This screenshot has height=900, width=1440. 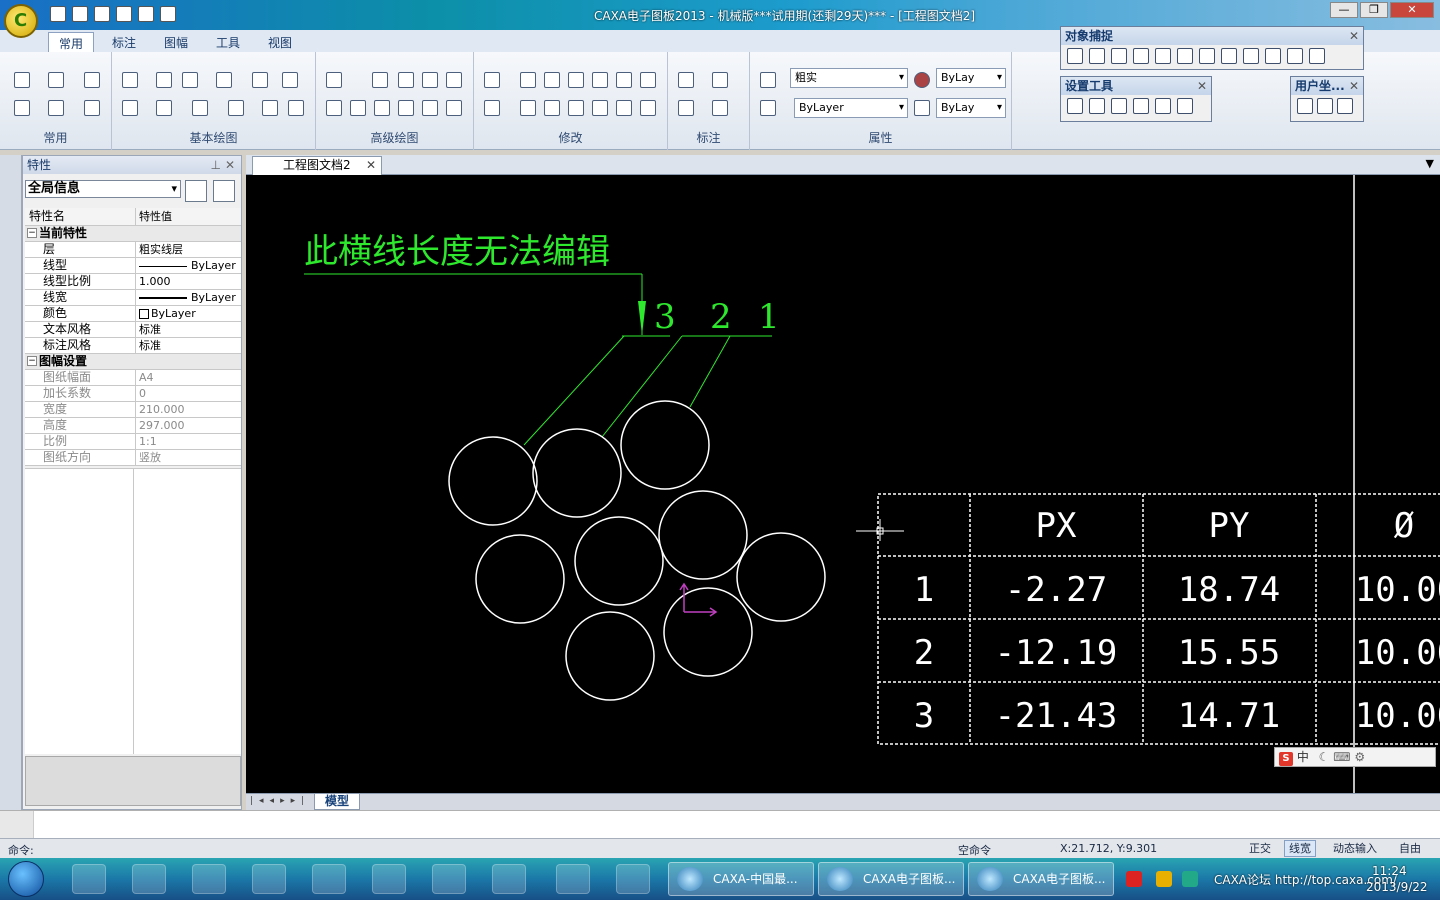 I want to click on magnet-icon, so click(x=1075, y=106).